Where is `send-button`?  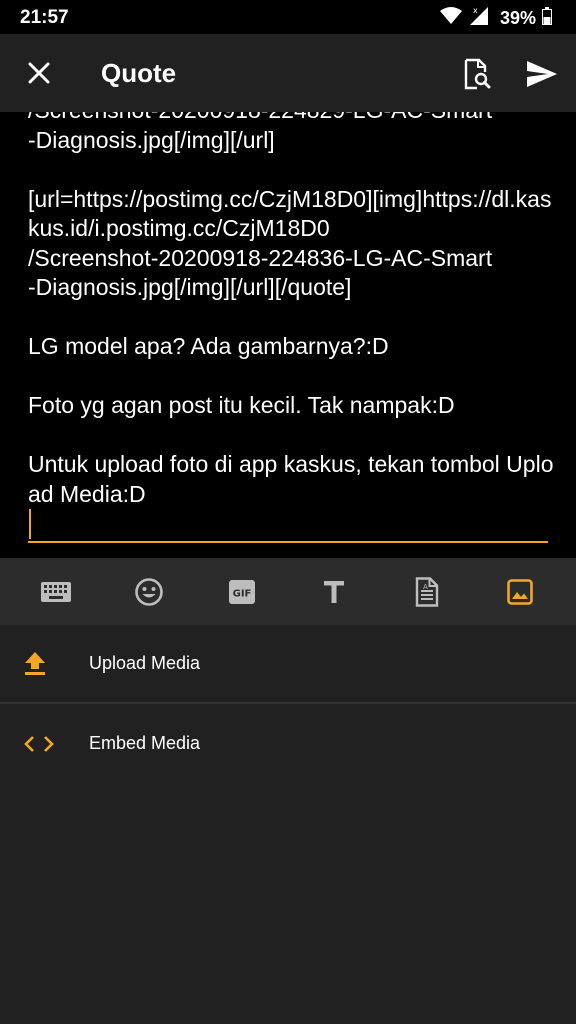
send-button is located at coordinates (542, 74).